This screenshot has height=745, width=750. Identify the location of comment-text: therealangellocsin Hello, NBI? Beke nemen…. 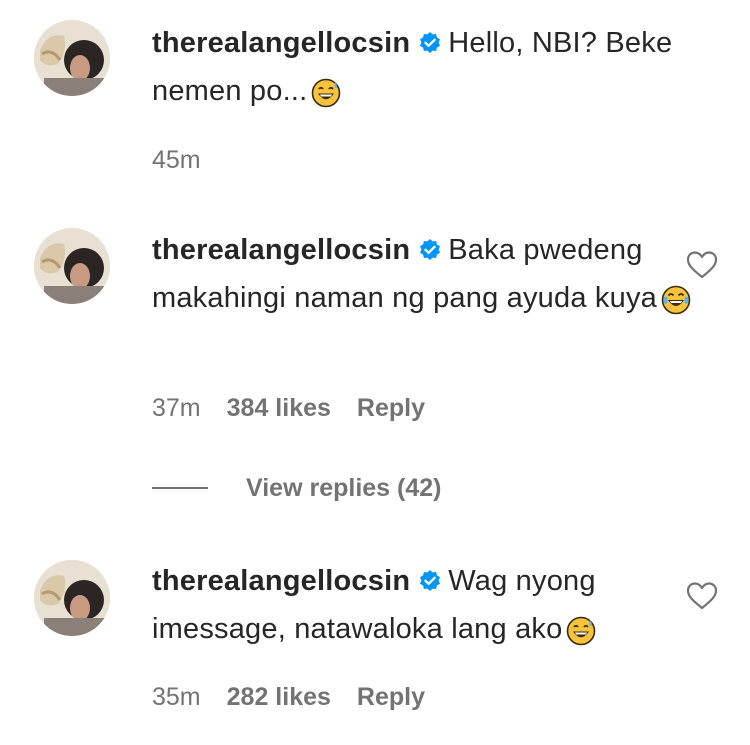
(426, 71).